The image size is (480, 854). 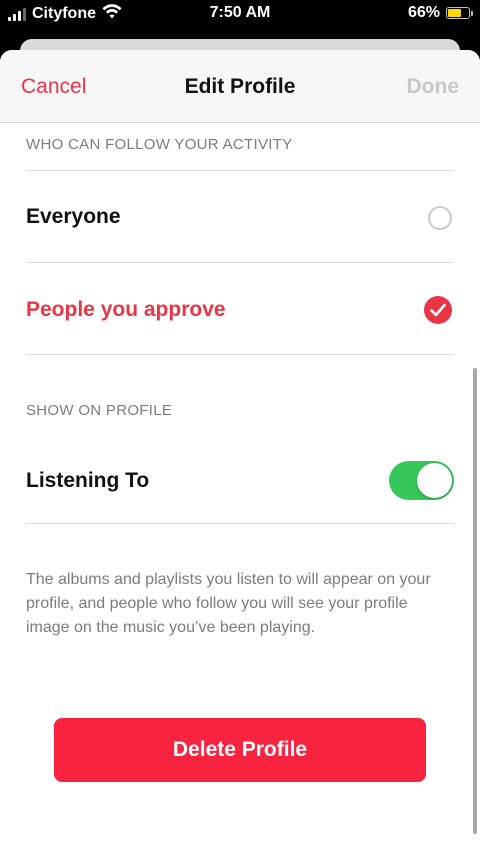 I want to click on battery-icon, so click(x=459, y=13).